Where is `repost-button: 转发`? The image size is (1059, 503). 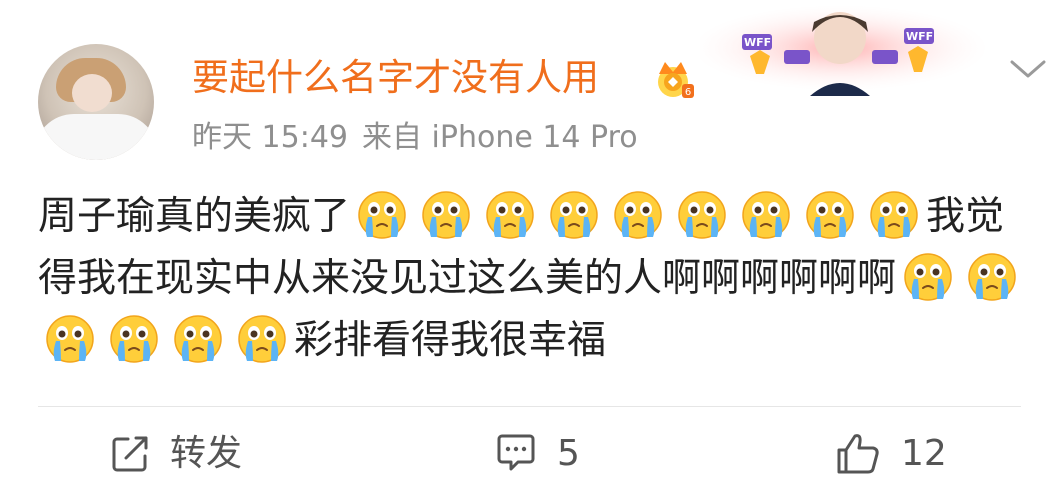
repost-button: 转发 is located at coordinates (190, 454).